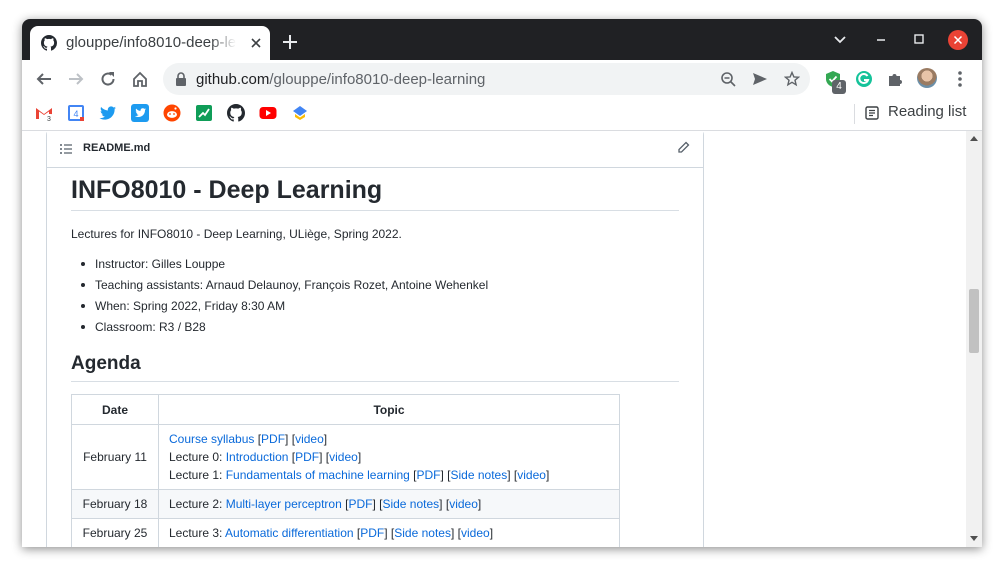 The height and width of the screenshot is (572, 1004). I want to click on close-tab-icon, so click(256, 43).